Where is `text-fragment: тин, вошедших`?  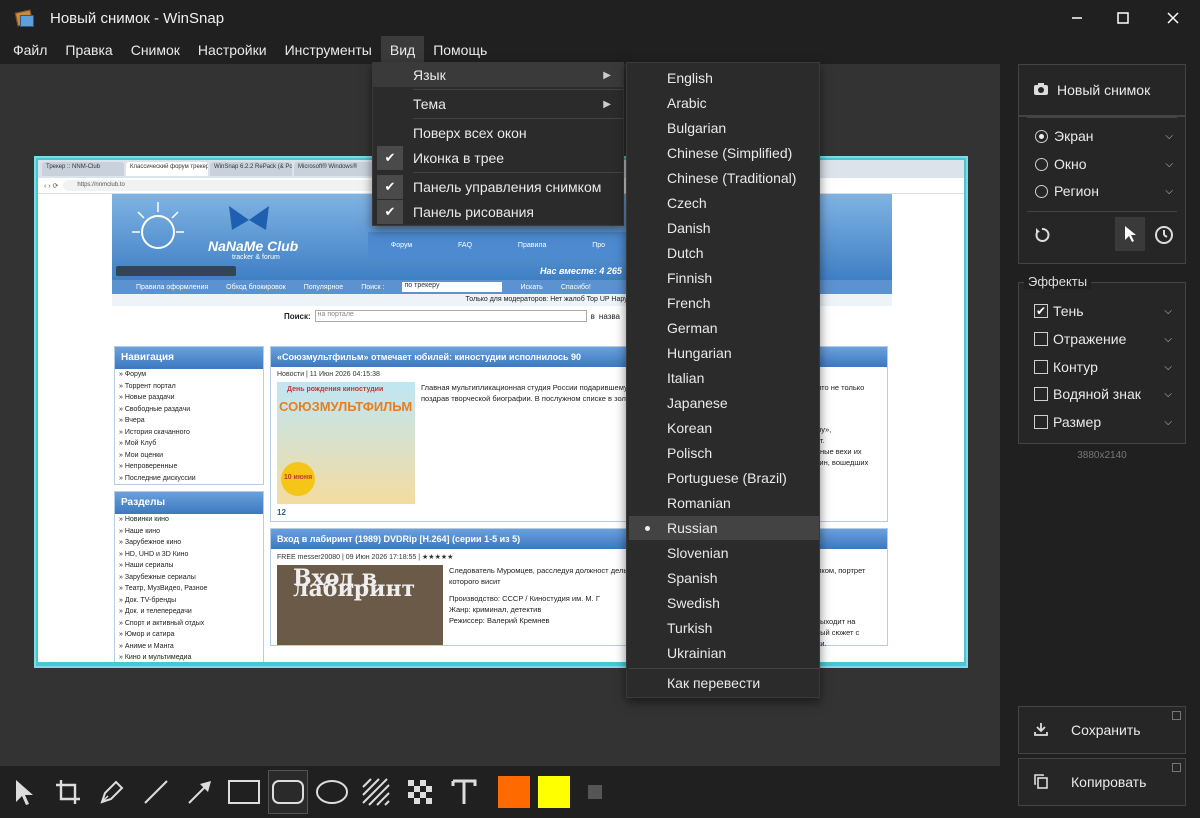 text-fragment: тин, вошедших is located at coordinates (842, 462).